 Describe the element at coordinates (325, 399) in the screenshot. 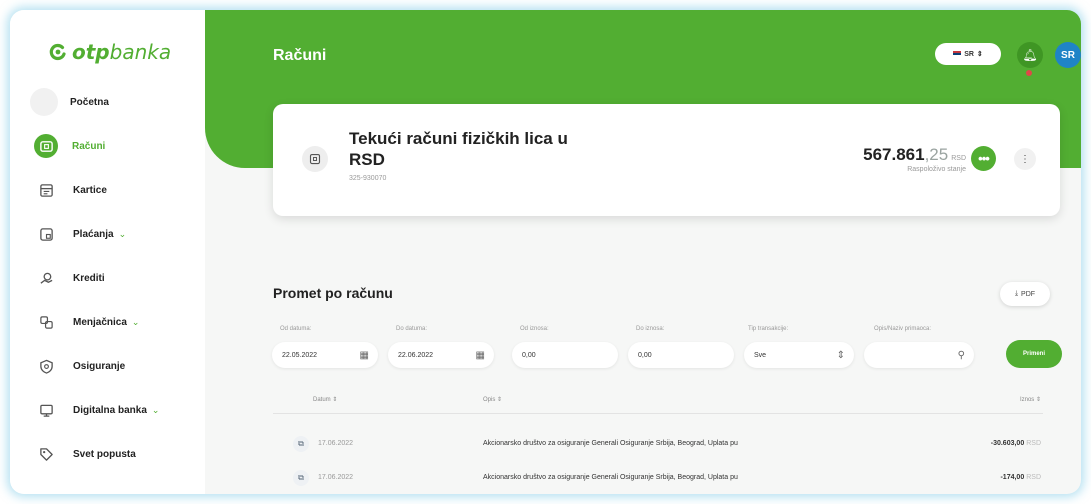

I see `column-header-date: Datum ⇕` at that location.